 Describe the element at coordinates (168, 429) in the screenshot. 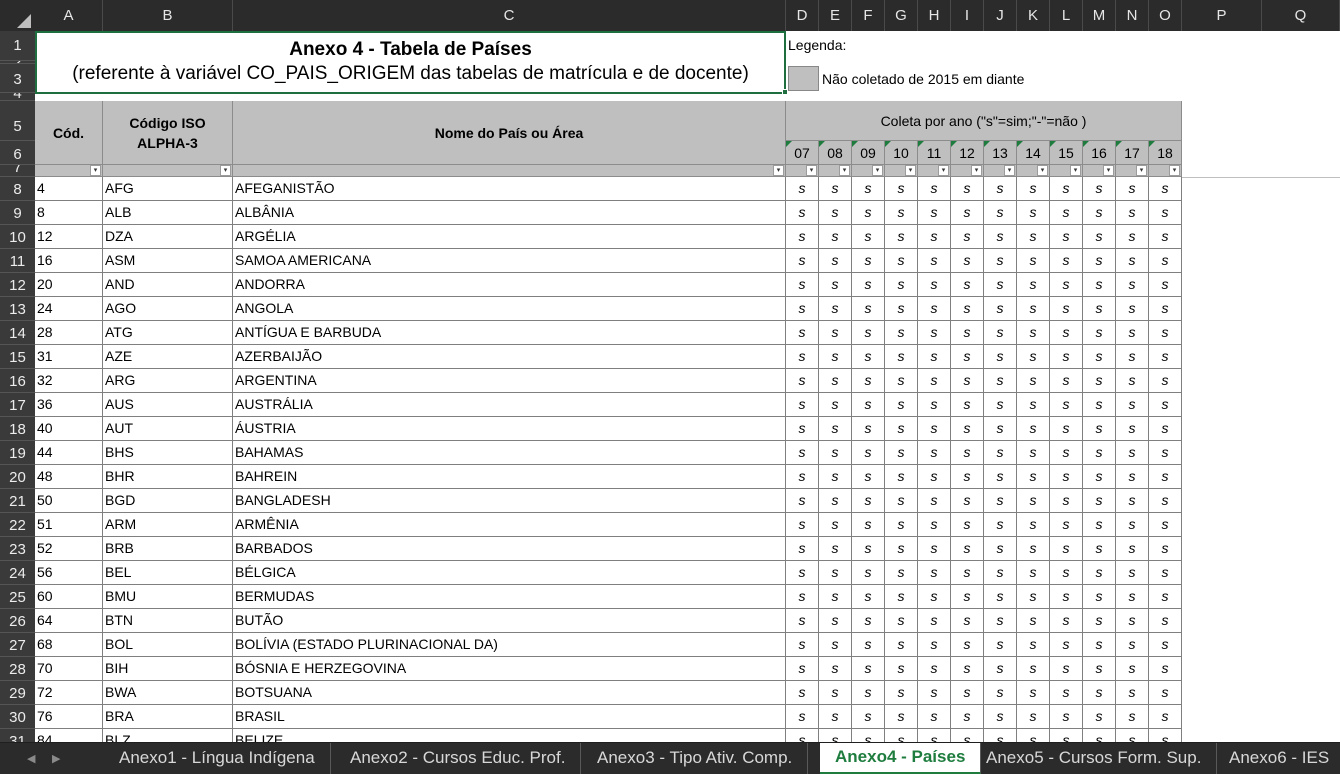

I see `cell-iso: AUT` at that location.